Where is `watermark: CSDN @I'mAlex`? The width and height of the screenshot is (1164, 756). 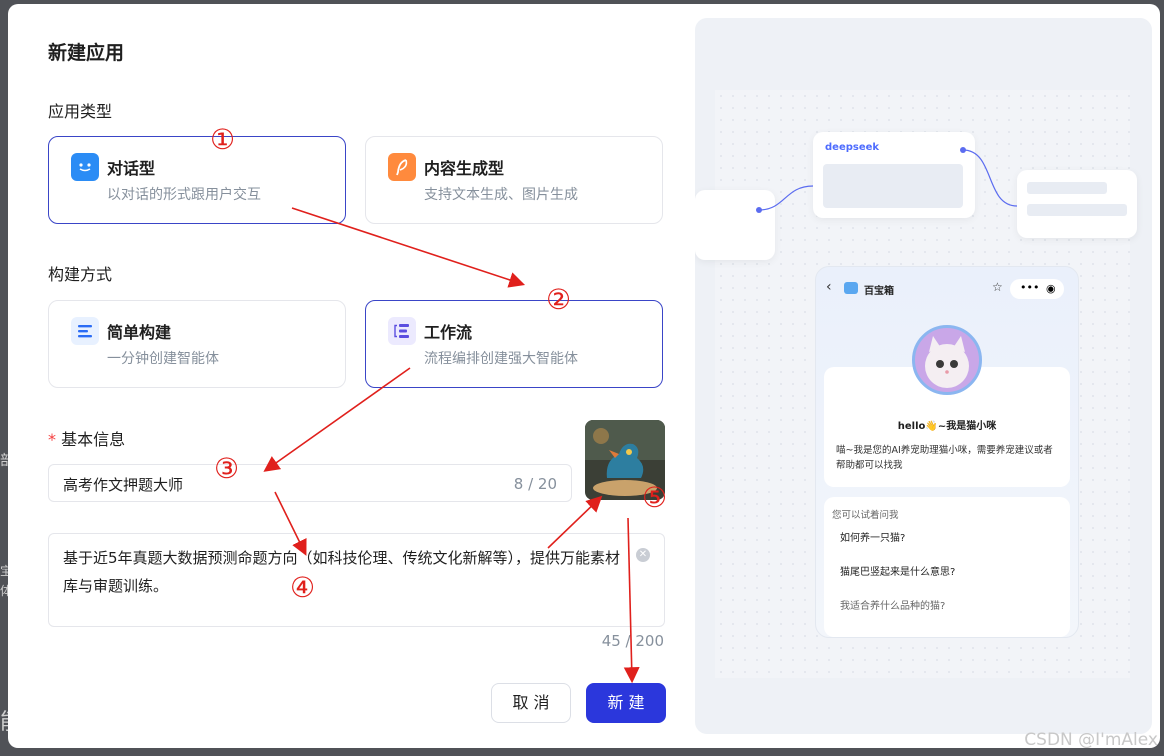
watermark: CSDN @I'mAlex is located at coordinates (1091, 740).